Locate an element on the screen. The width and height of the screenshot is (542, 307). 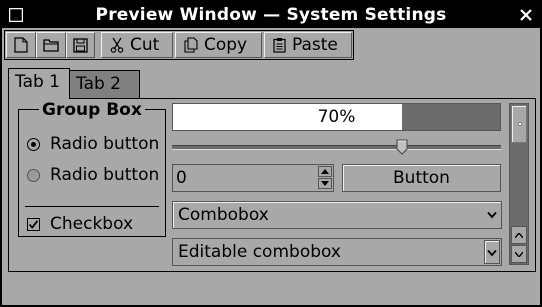
spin-down-icon is located at coordinates (325, 183).